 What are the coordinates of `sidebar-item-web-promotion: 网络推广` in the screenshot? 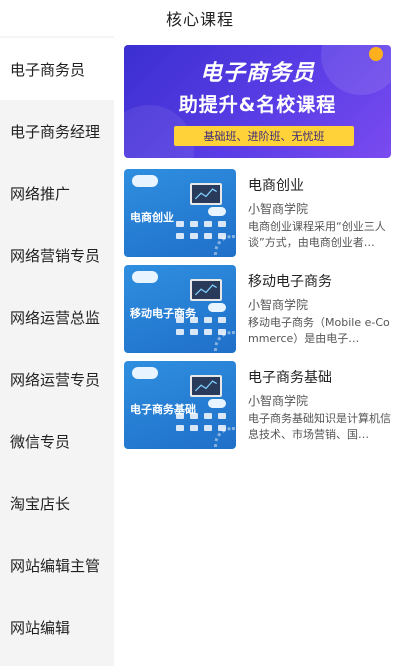 It's located at (57, 193).